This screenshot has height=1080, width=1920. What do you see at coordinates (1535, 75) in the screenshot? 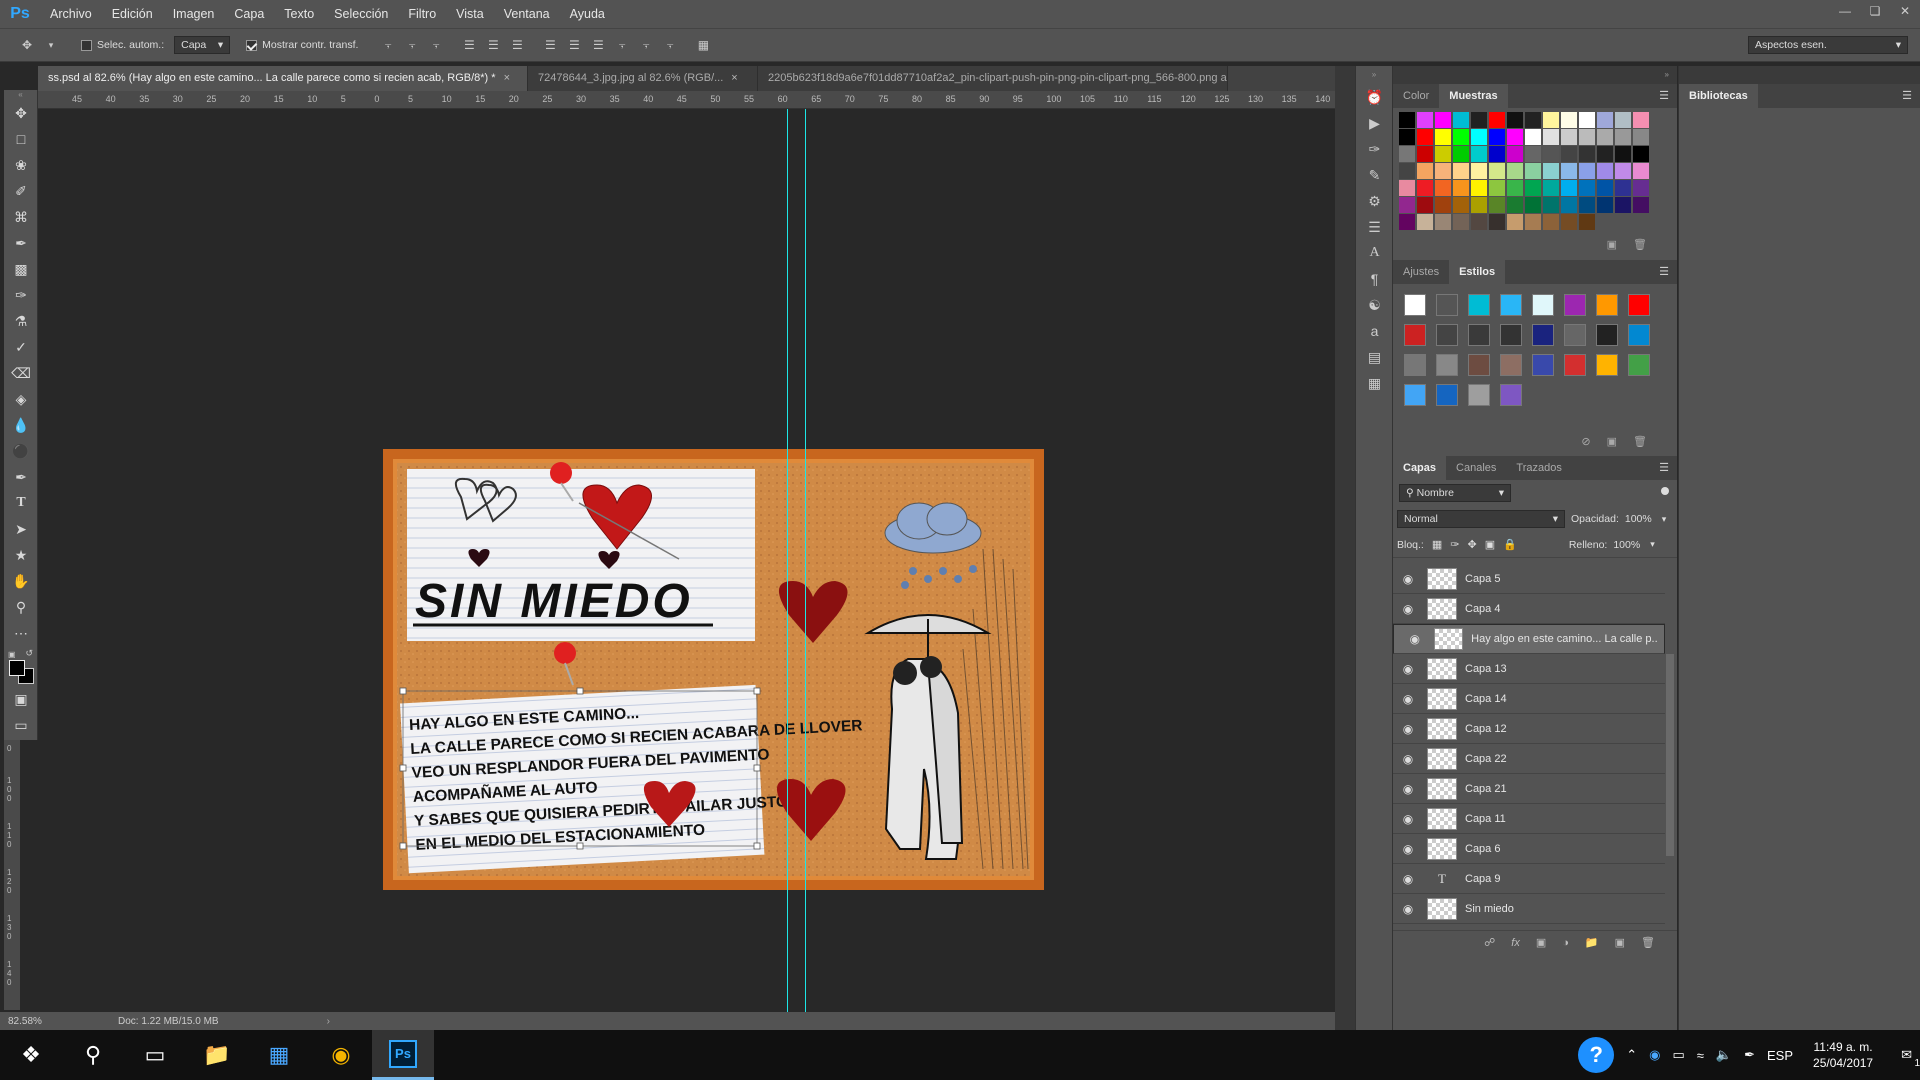
I see `collapse-panels-icon: »` at bounding box center [1535, 75].